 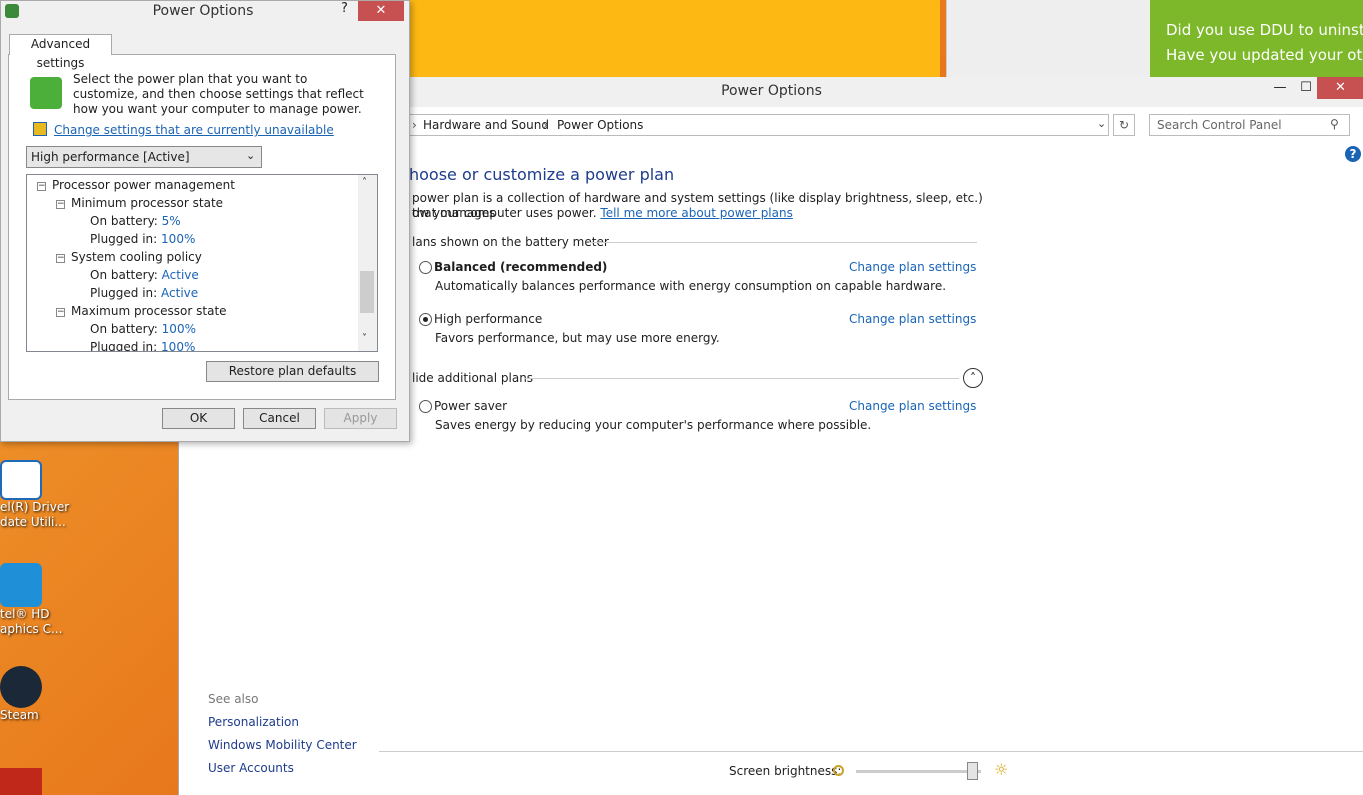 I want to click on plan-radio-balanced, so click(x=425, y=267).